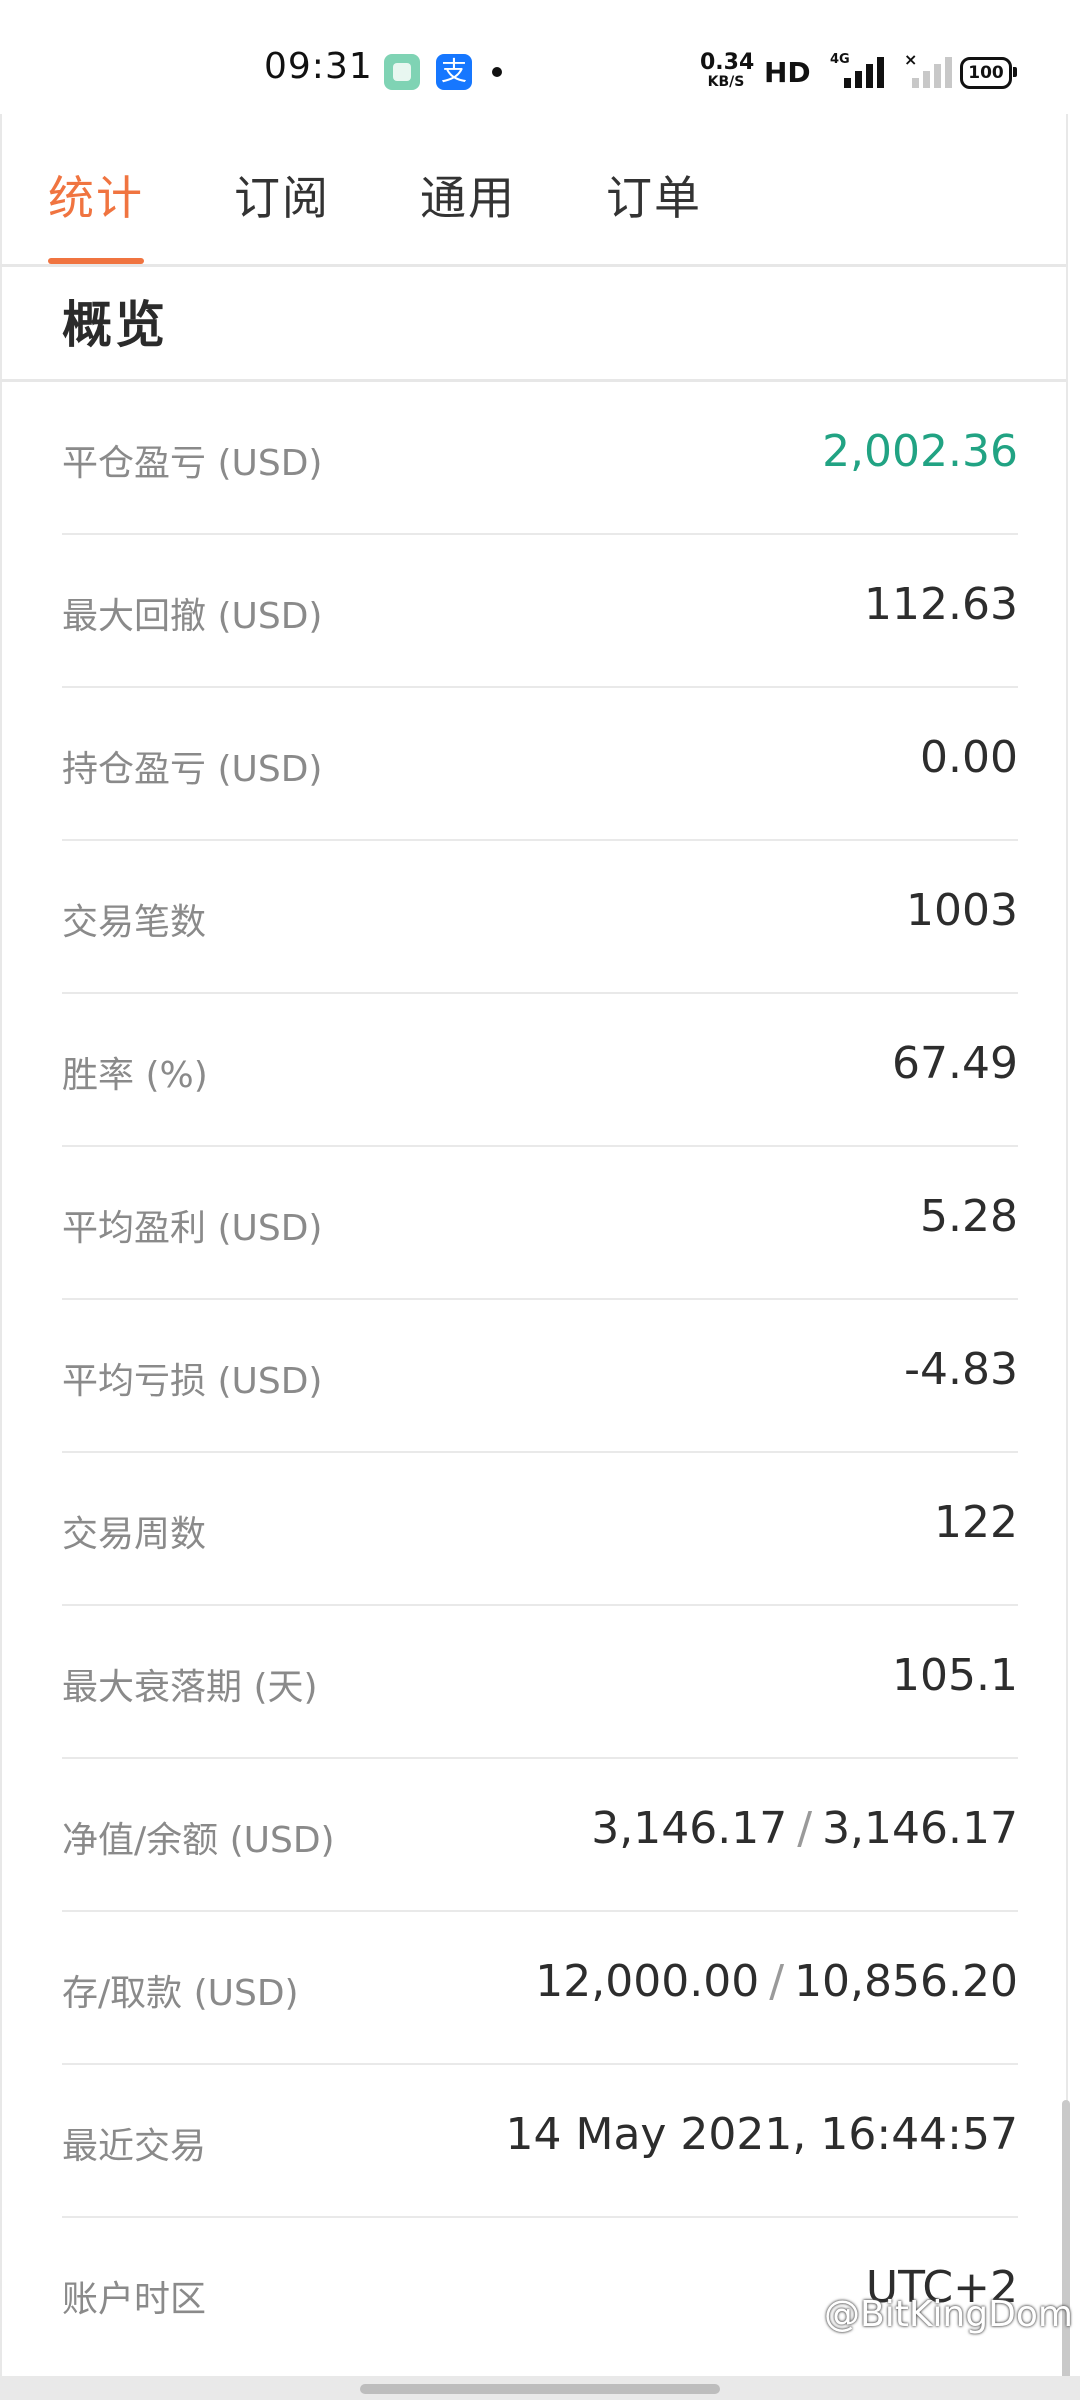  Describe the element at coordinates (198, 1840) in the screenshot. I see `stat-label: 净值/余额 (USD)` at that location.